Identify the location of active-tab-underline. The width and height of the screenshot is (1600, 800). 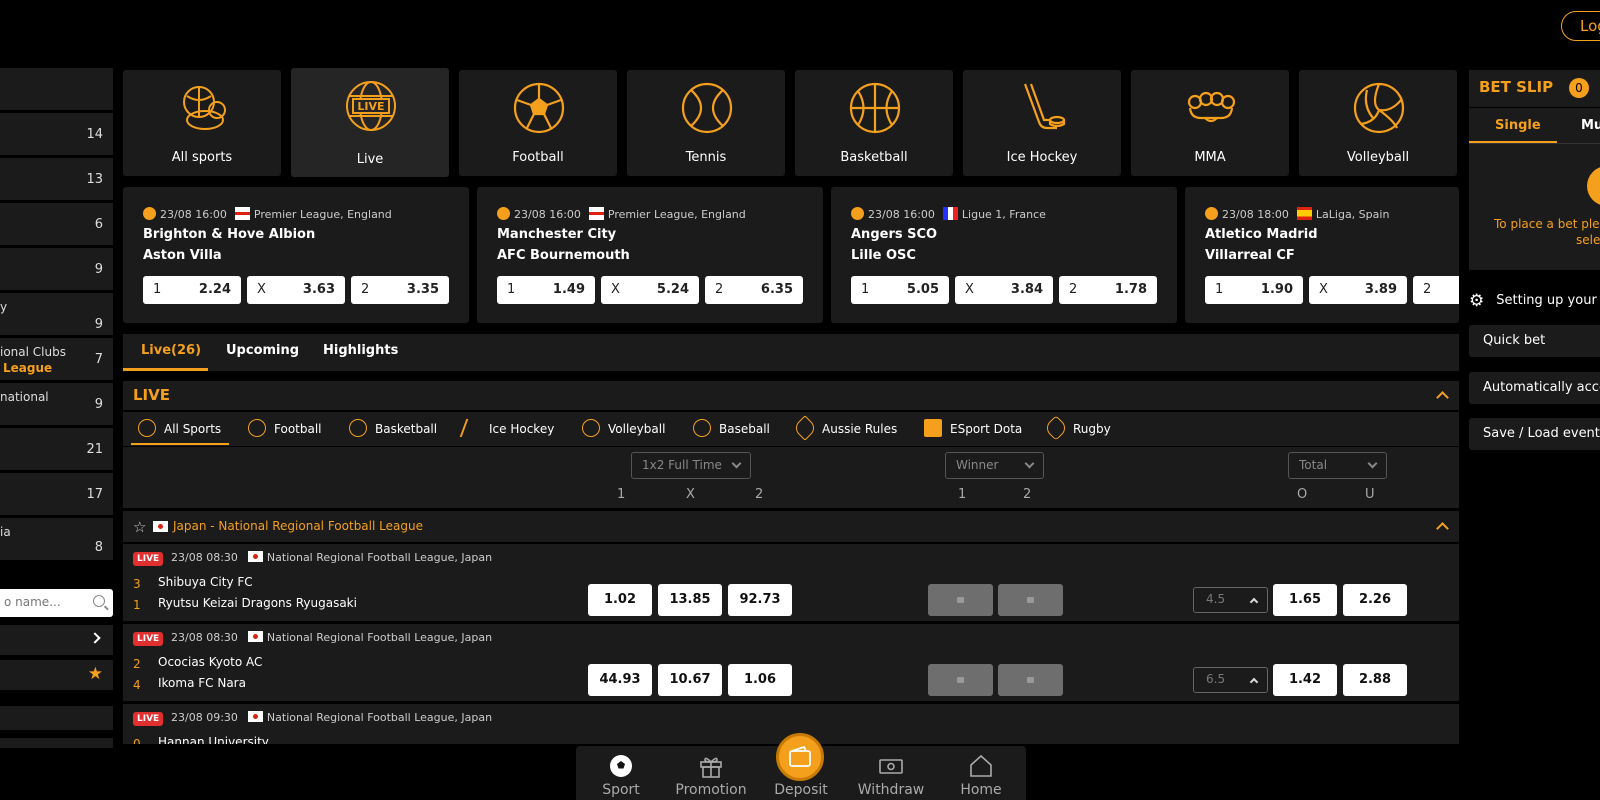
(1513, 142).